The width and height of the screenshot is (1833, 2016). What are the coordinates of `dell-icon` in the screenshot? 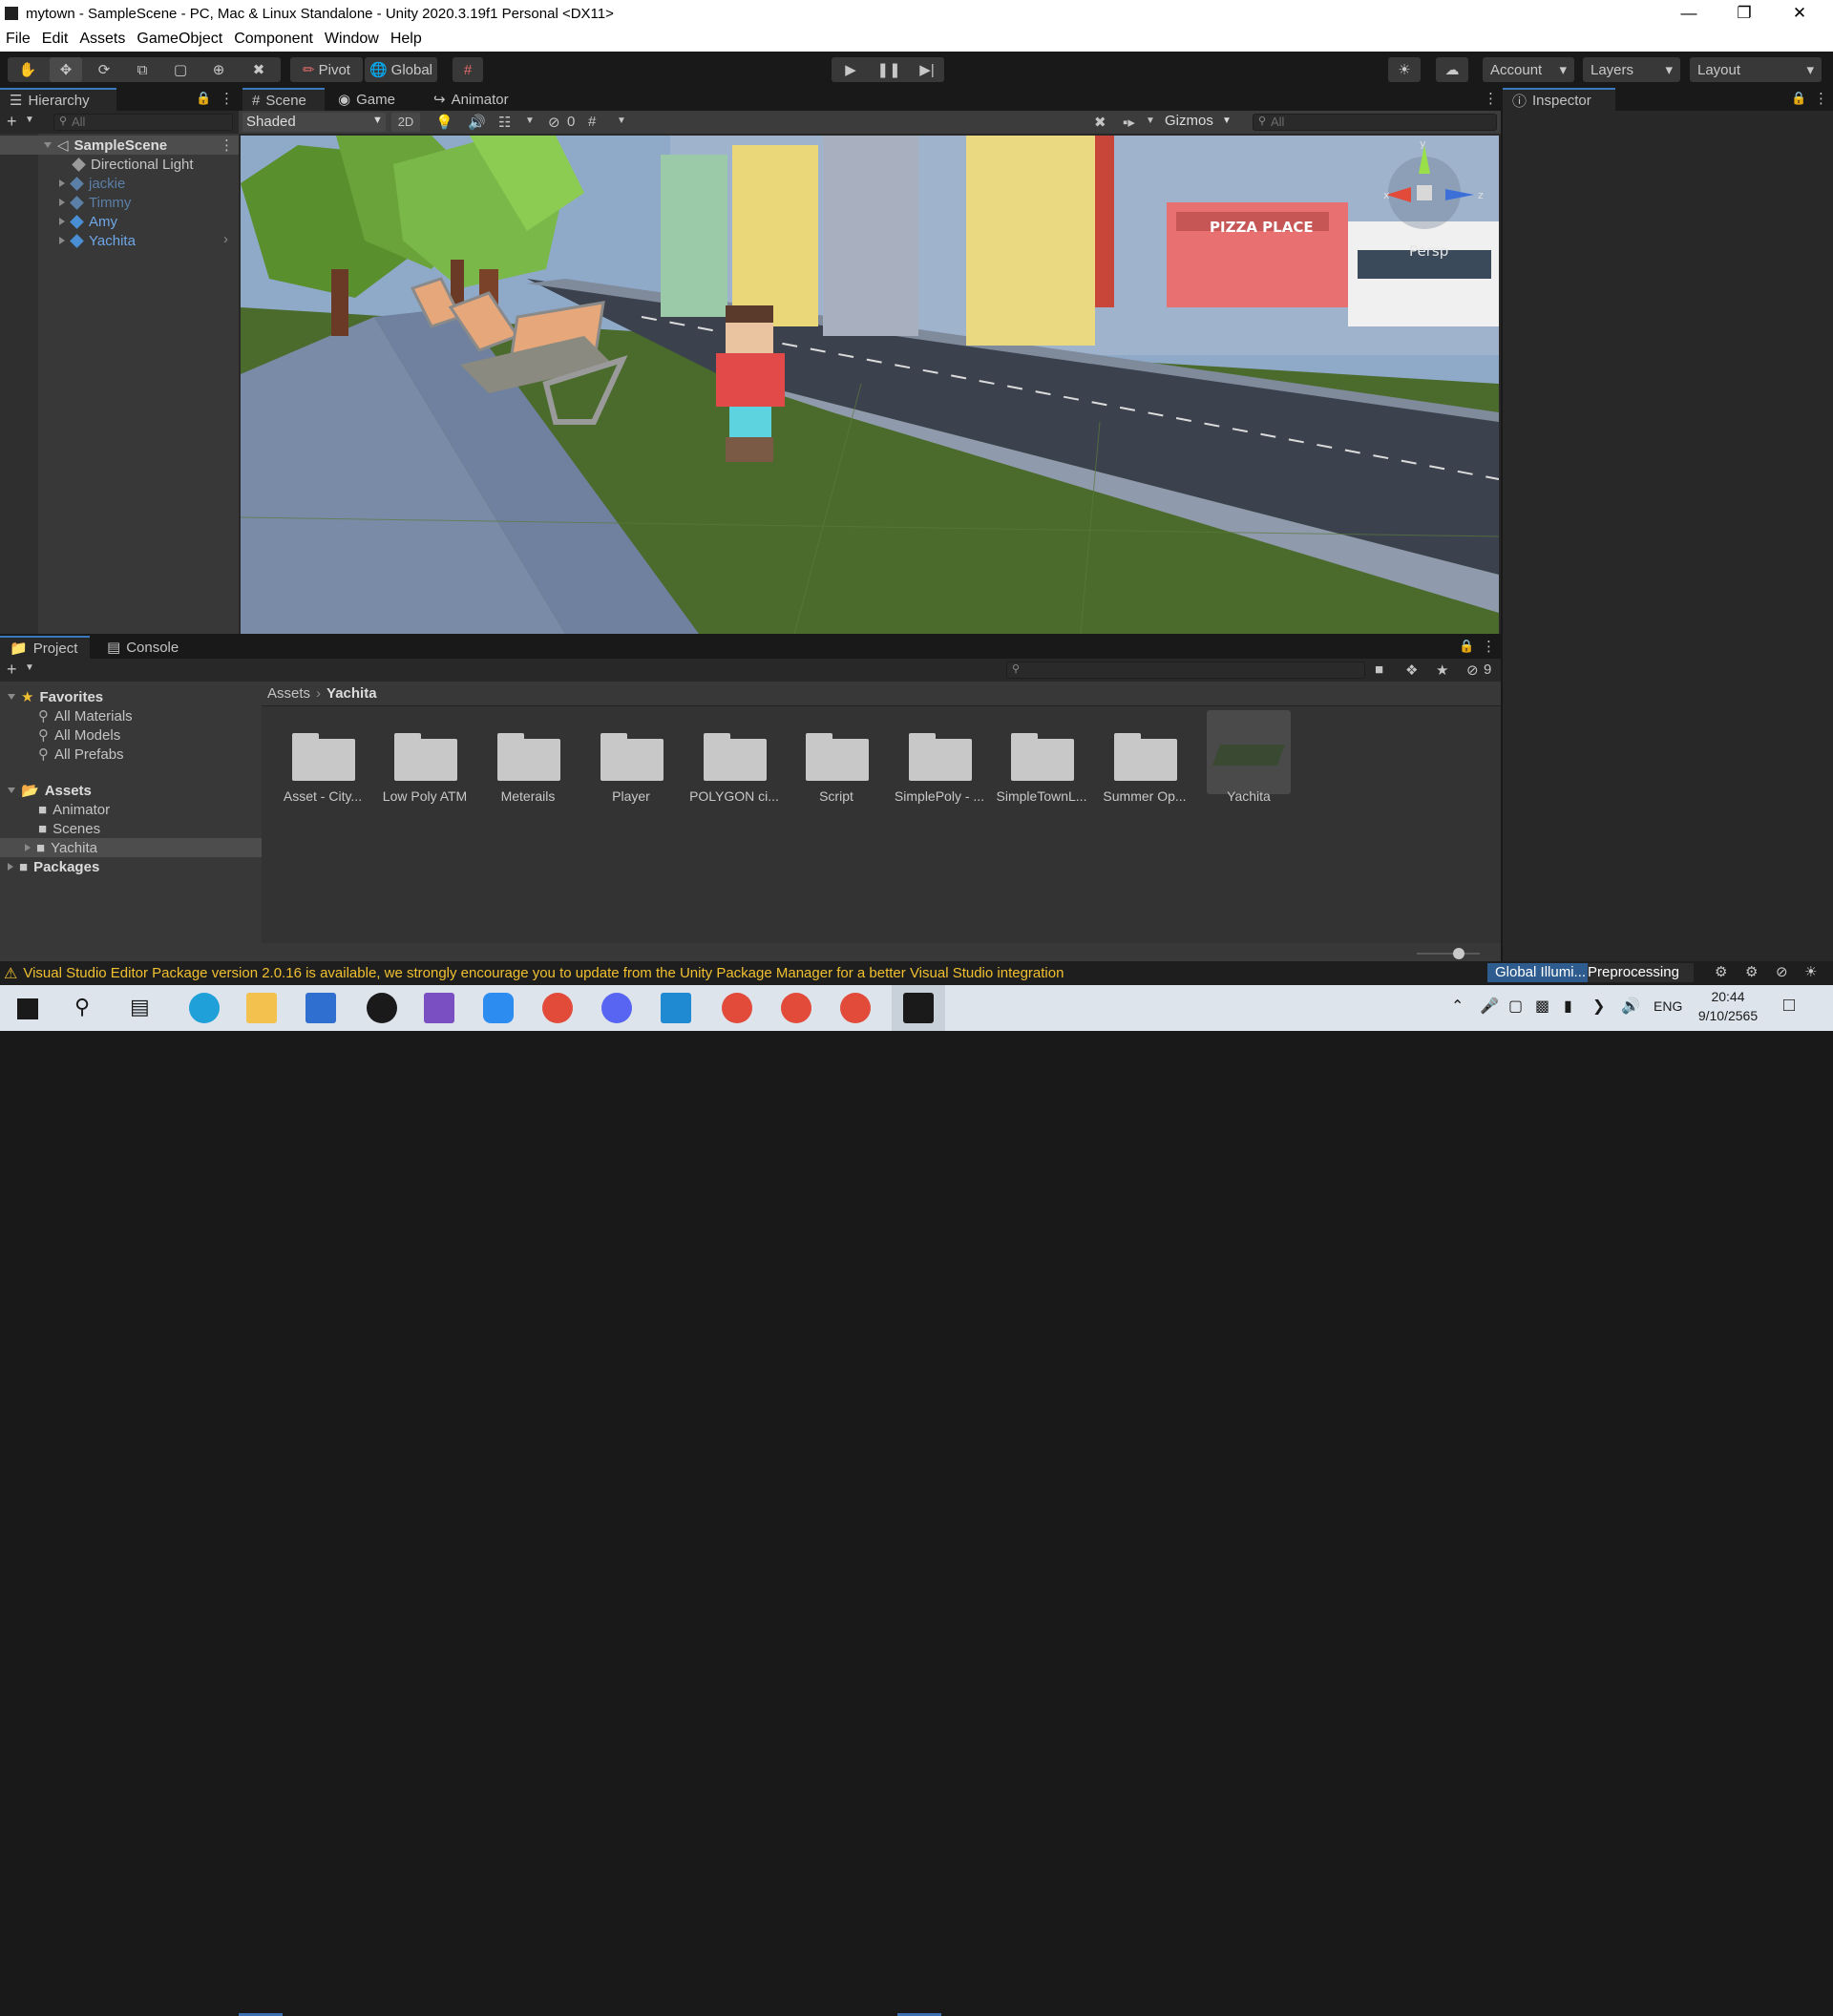 It's located at (382, 1008).